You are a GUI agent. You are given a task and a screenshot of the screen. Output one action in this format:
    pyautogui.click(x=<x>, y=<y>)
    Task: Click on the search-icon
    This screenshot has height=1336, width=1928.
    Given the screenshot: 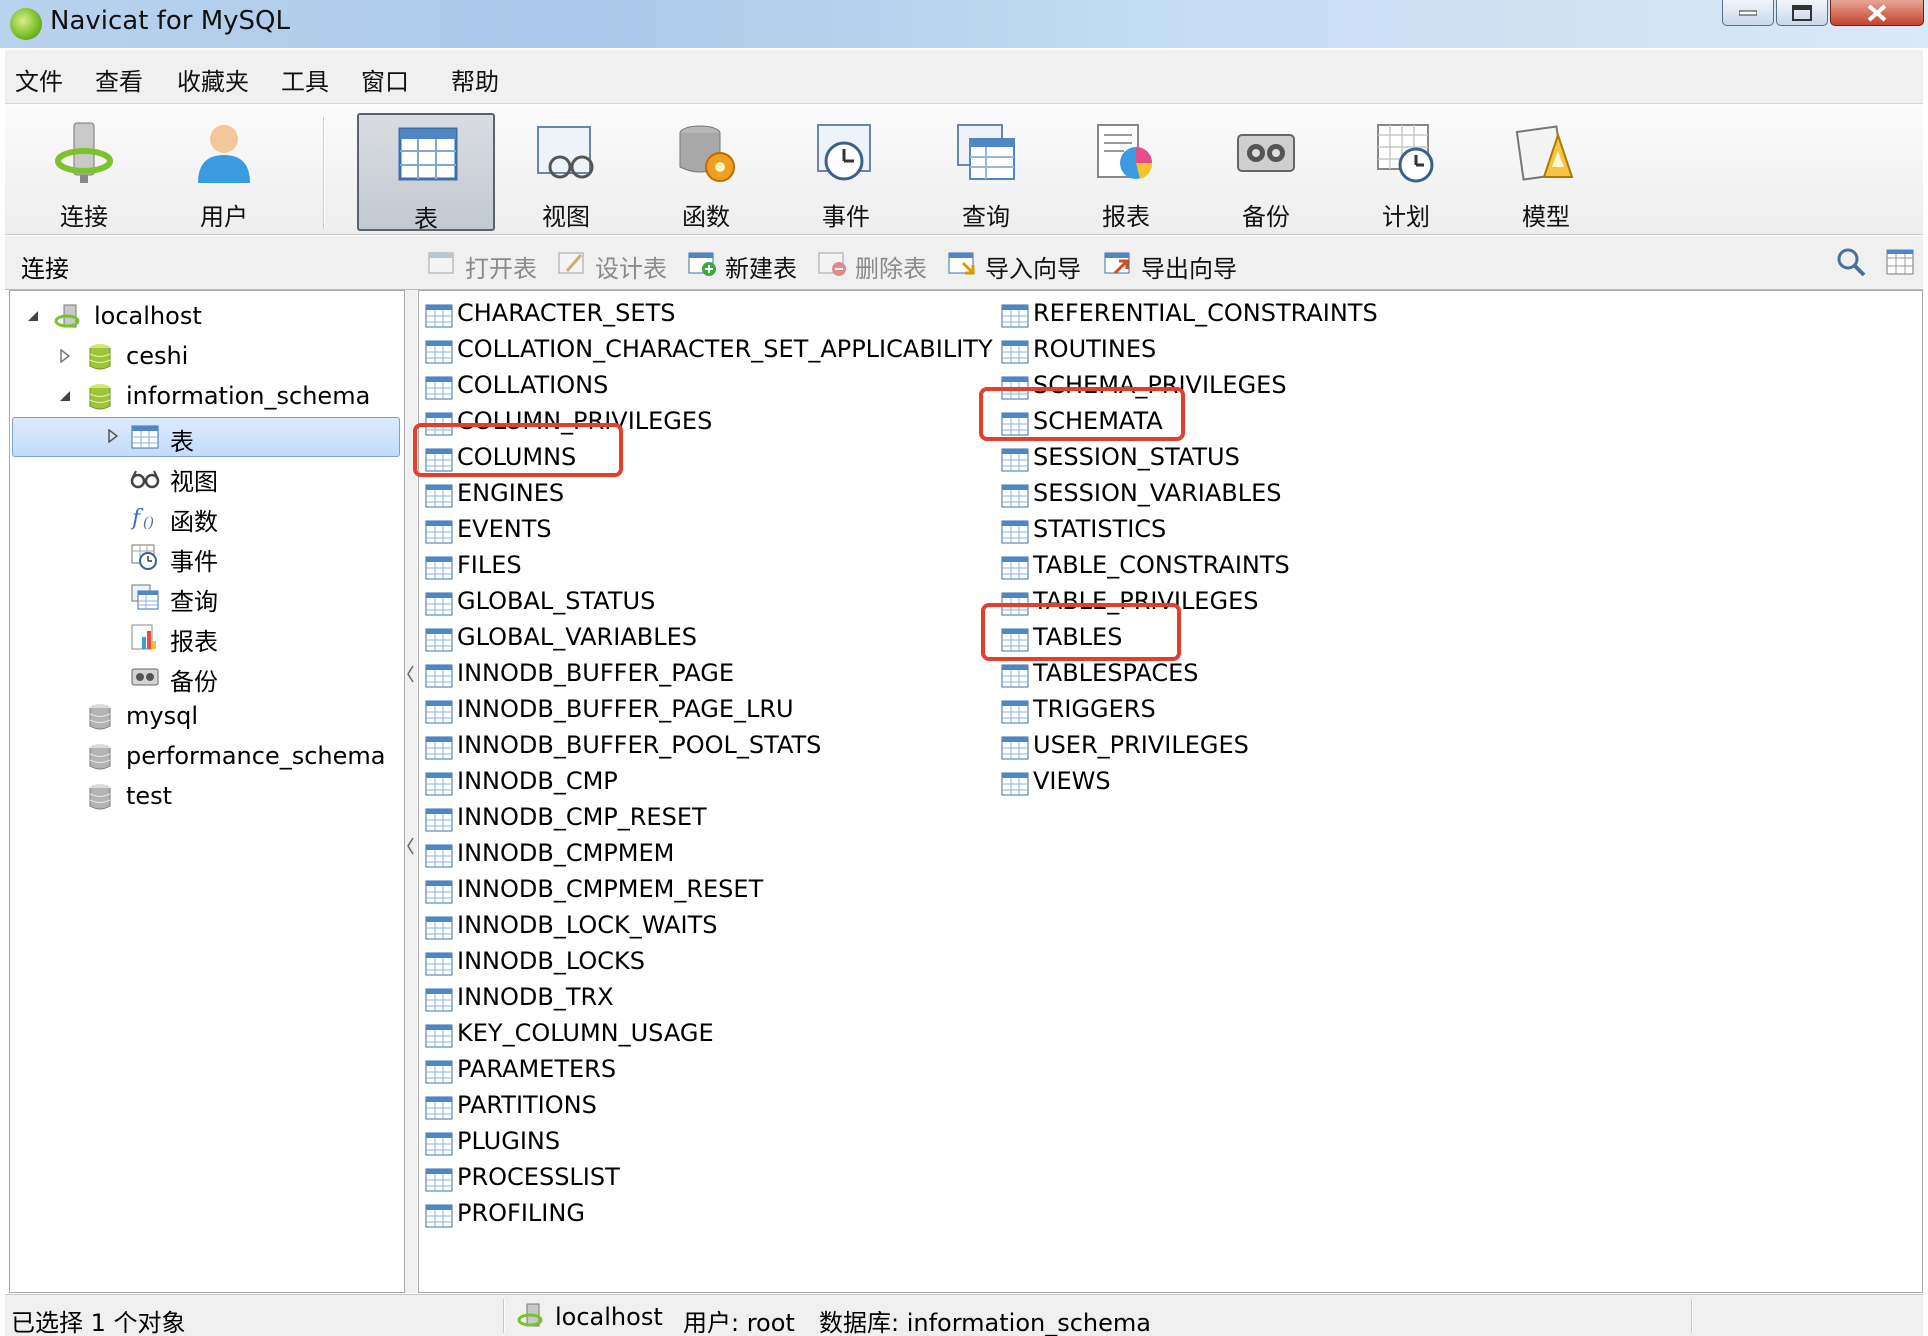 What is the action you would take?
    pyautogui.click(x=1851, y=262)
    